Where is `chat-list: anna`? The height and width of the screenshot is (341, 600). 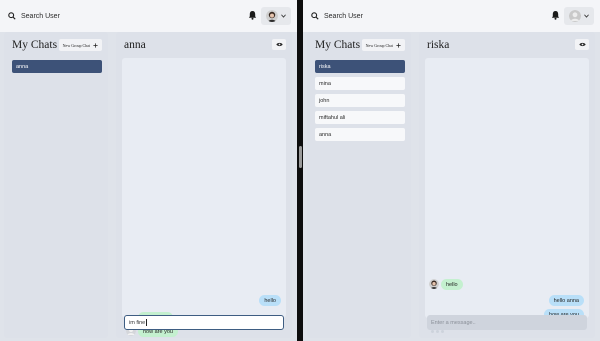
chat-list: anna is located at coordinates (57, 68).